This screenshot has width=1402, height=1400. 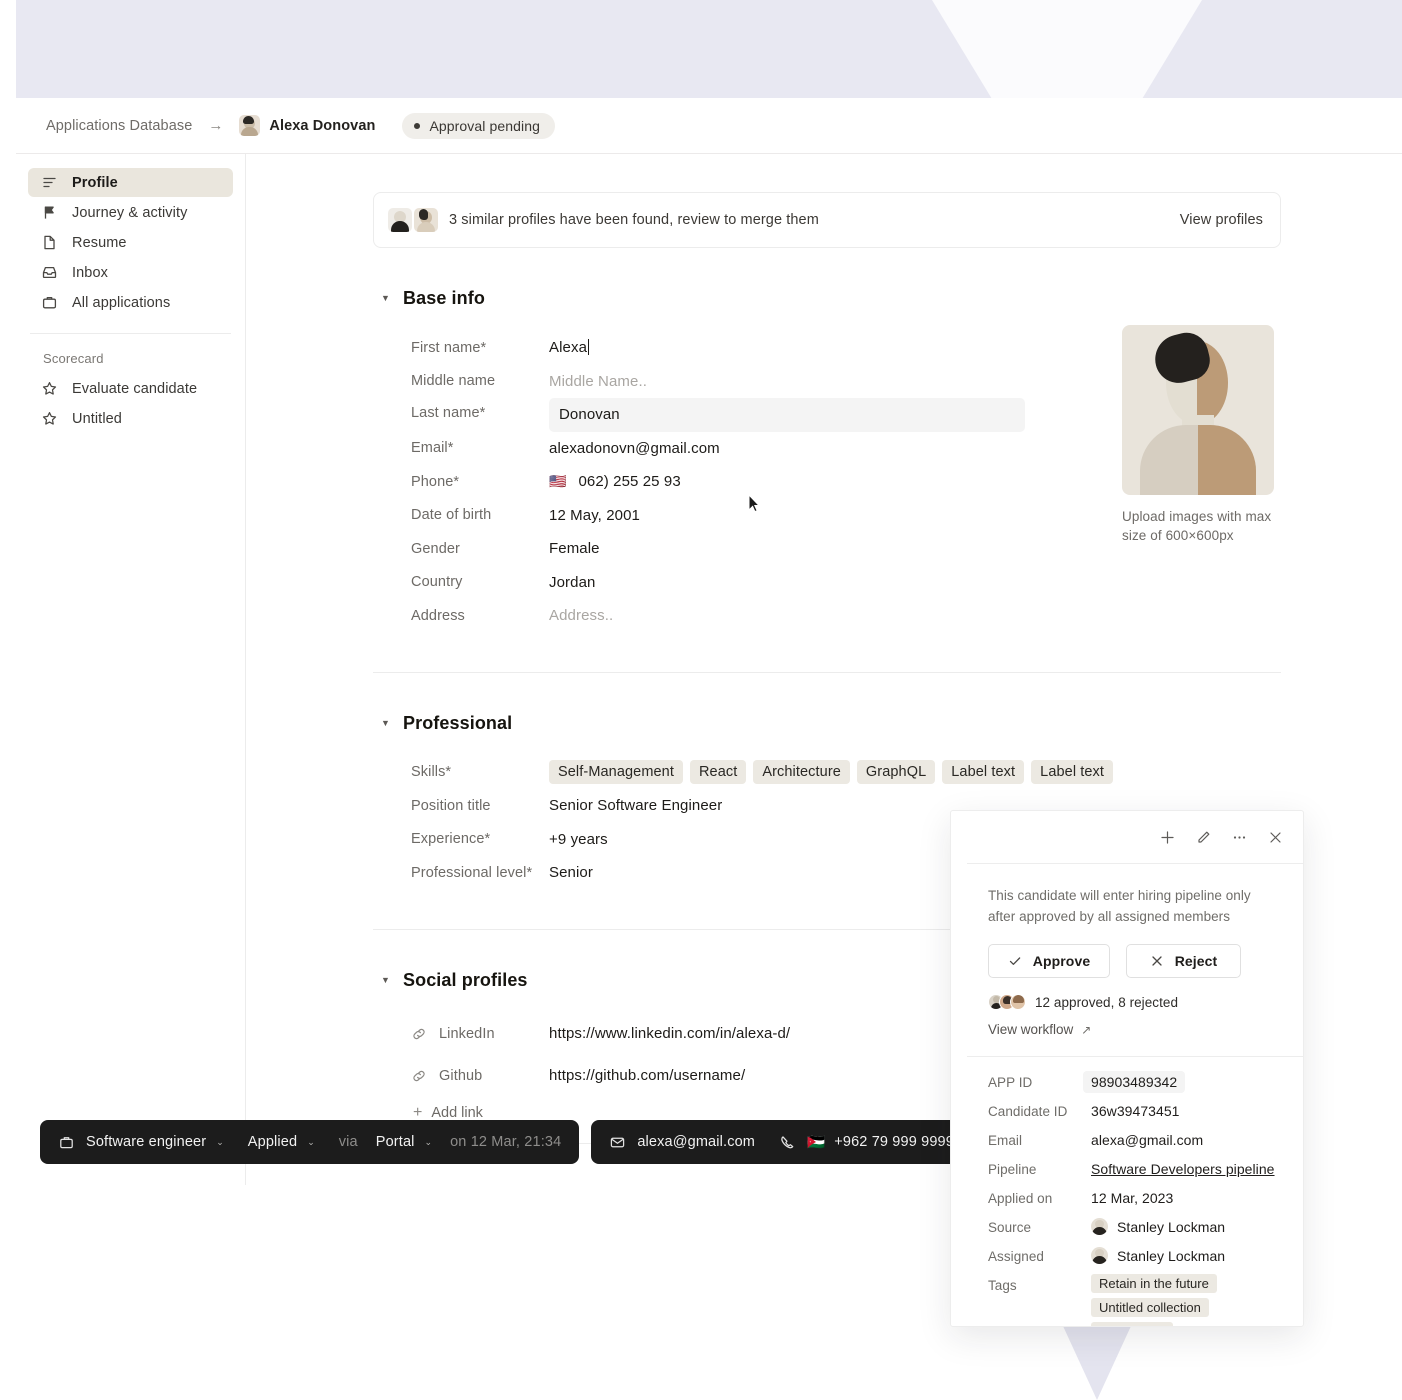 I want to click on breadcrumb-person: Alexa Donovan, so click(x=307, y=125).